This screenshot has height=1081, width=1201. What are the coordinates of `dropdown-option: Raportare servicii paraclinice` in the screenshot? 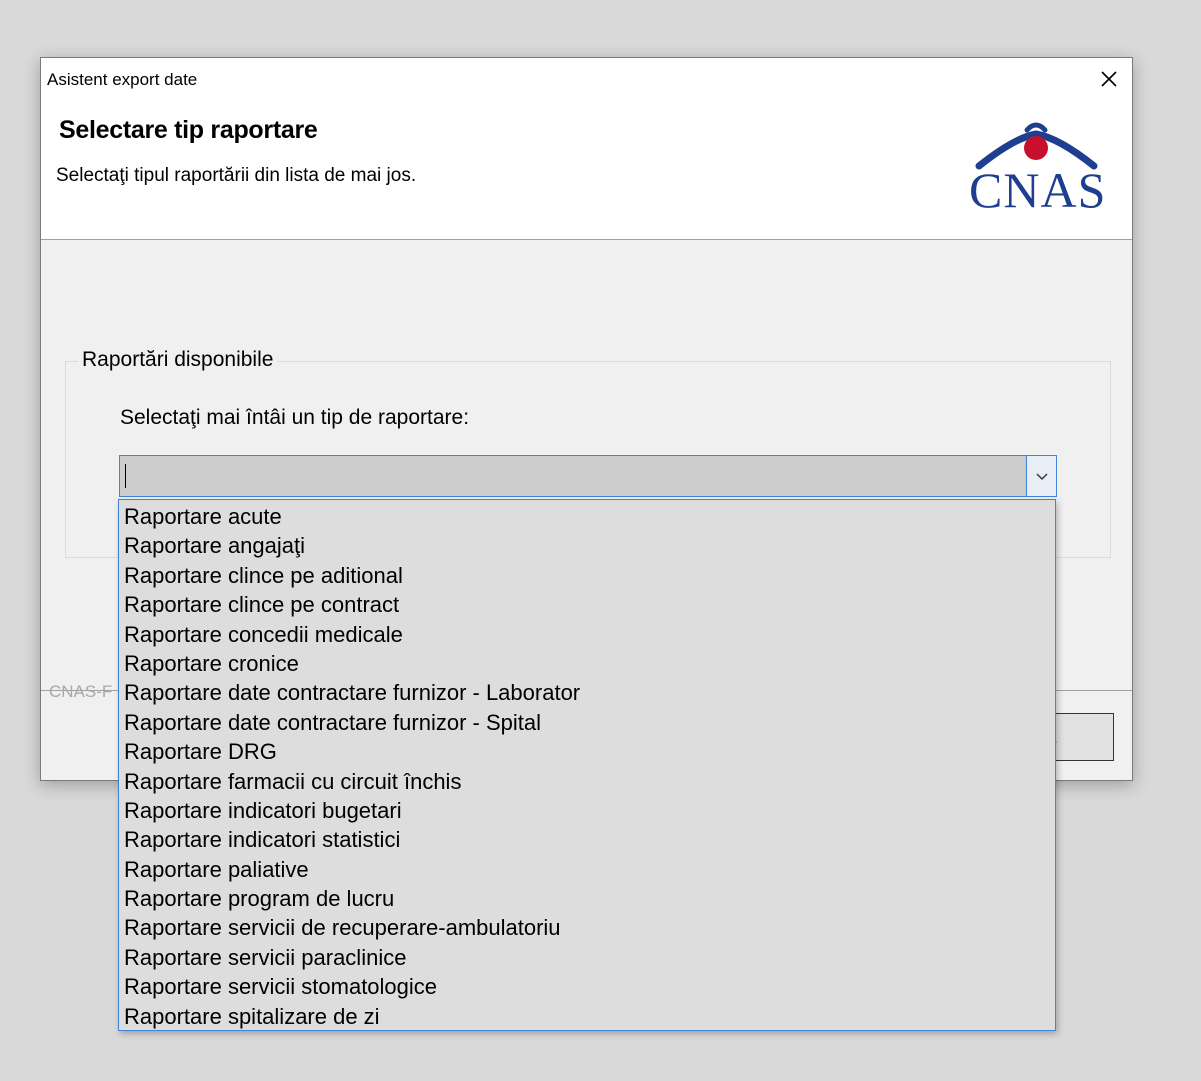 It's located at (587, 957).